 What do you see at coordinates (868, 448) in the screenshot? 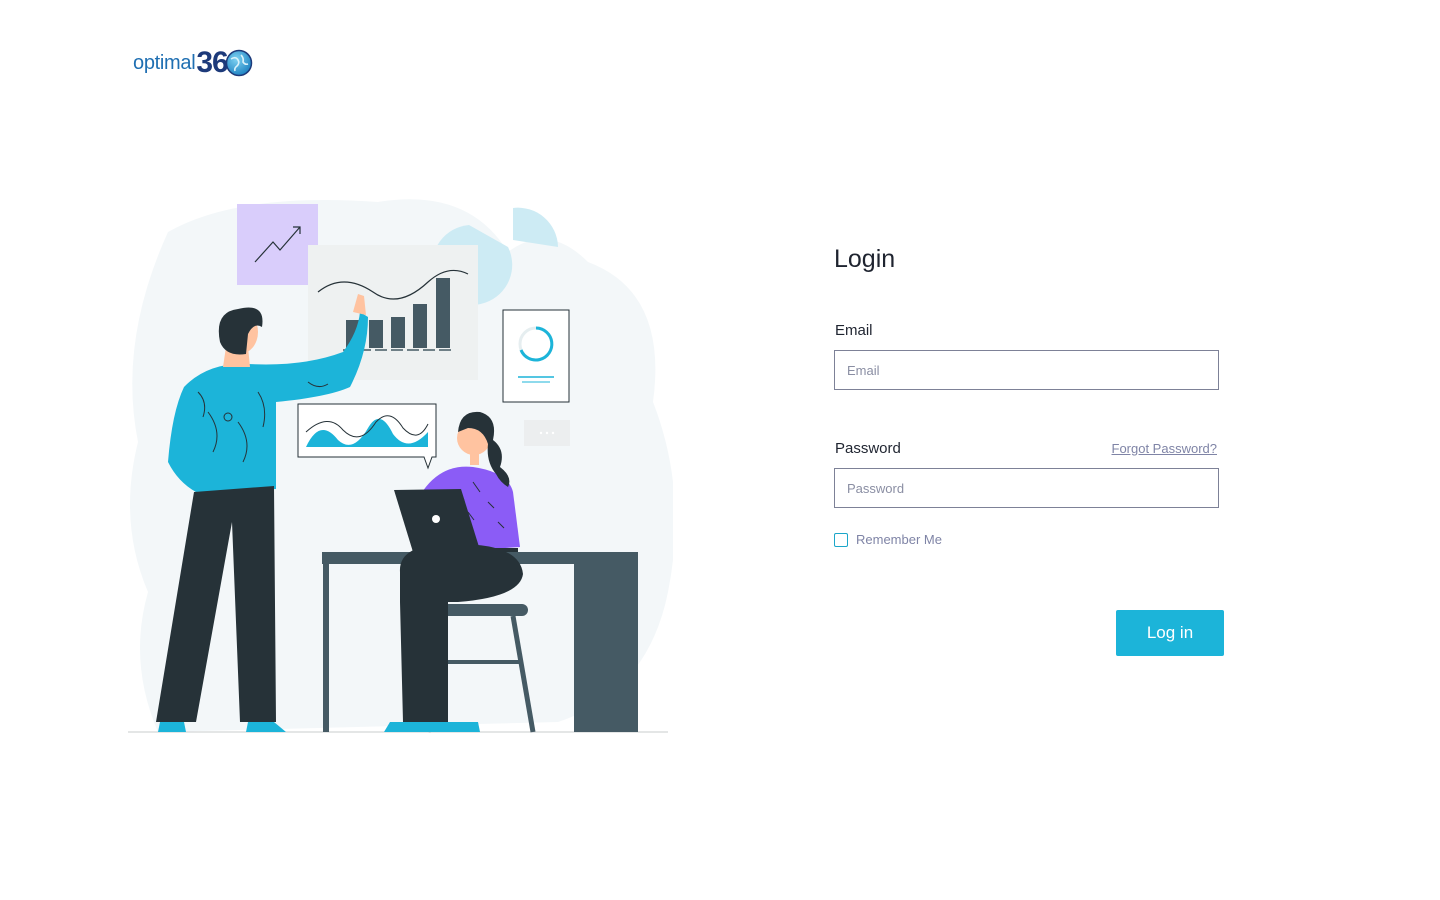
I see `password-label: Password` at bounding box center [868, 448].